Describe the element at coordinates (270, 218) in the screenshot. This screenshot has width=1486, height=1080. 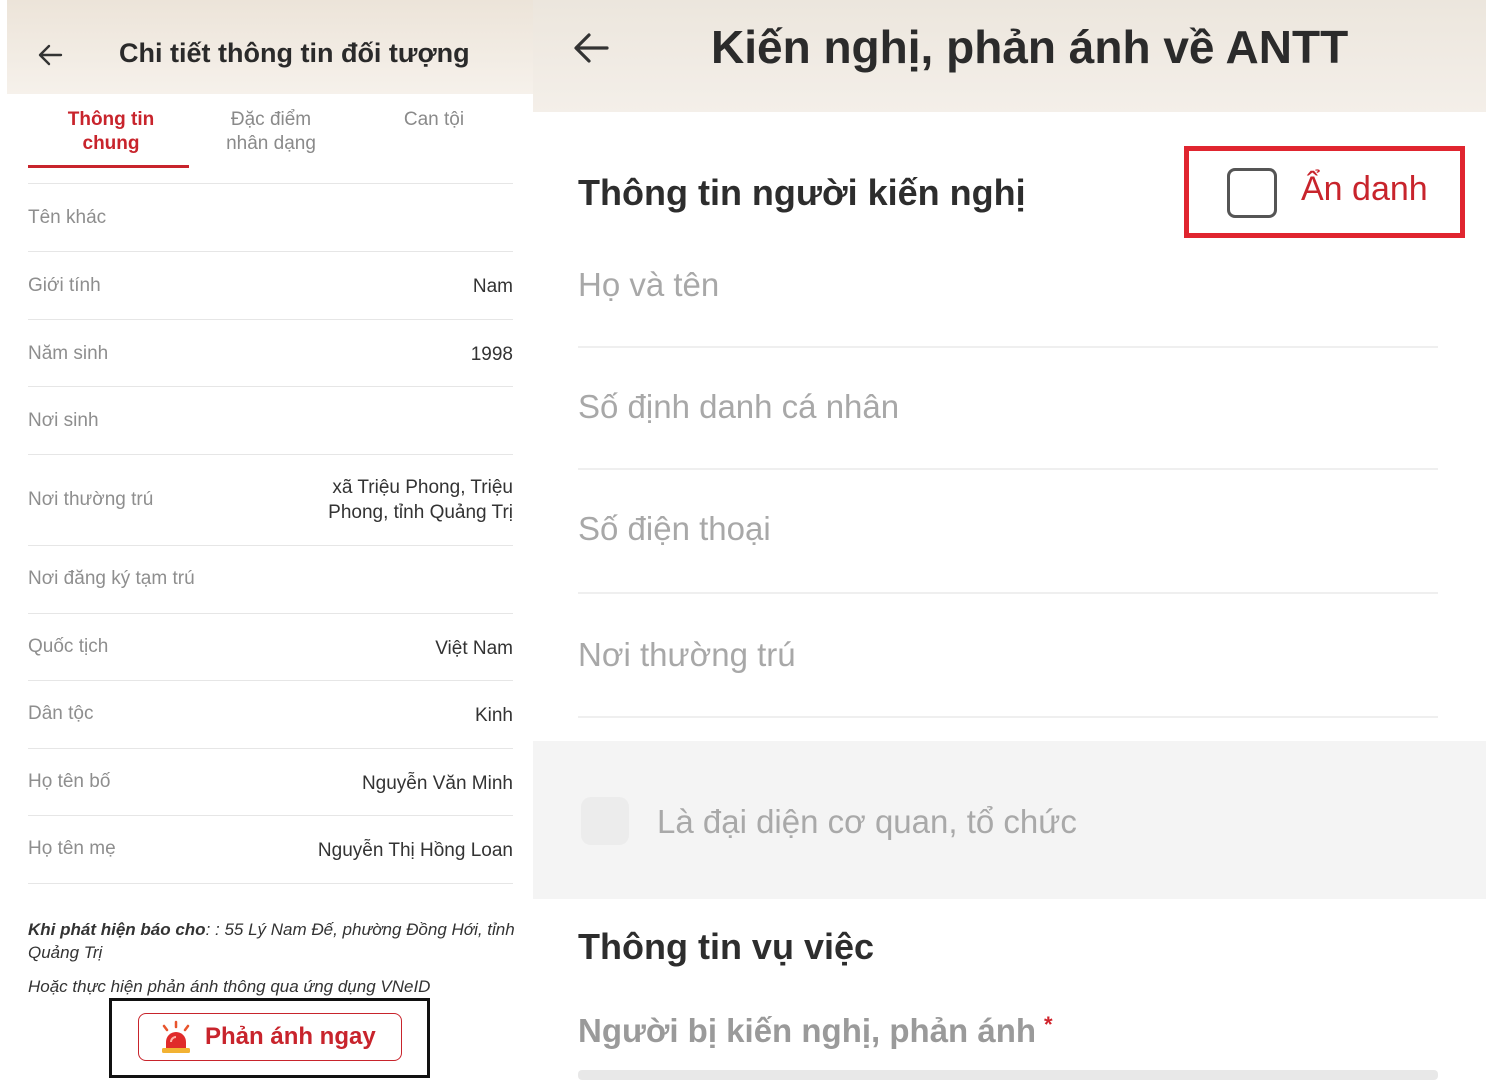
I see `info-row-other-name: Tên khác` at that location.